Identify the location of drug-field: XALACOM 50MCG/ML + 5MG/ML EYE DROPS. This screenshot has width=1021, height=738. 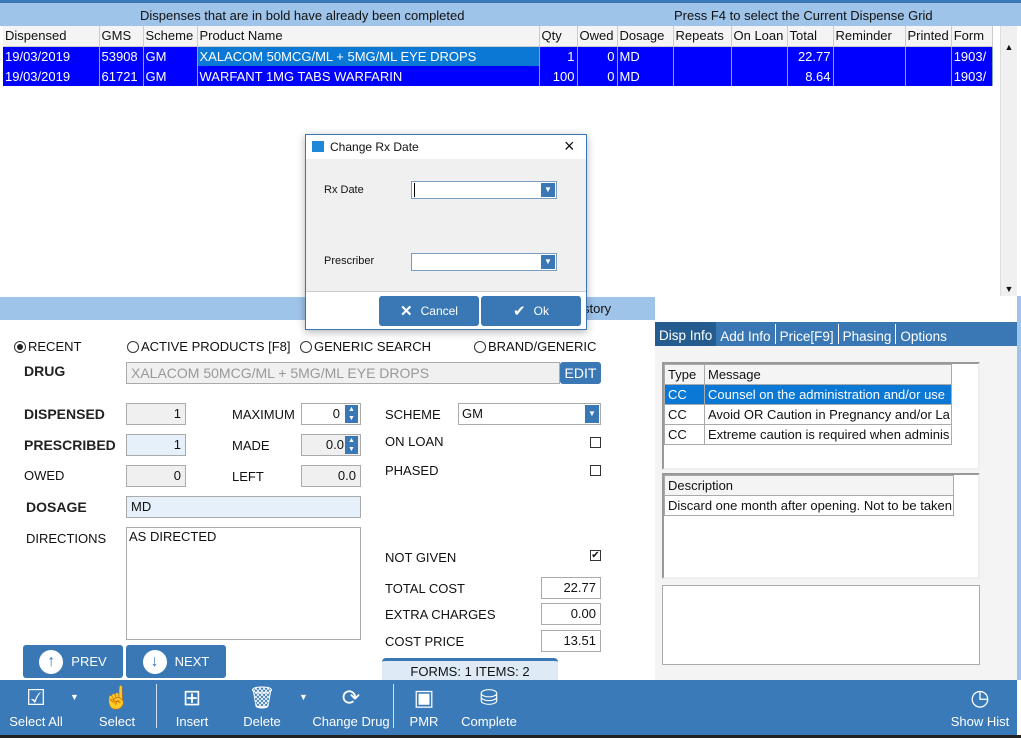
(343, 373).